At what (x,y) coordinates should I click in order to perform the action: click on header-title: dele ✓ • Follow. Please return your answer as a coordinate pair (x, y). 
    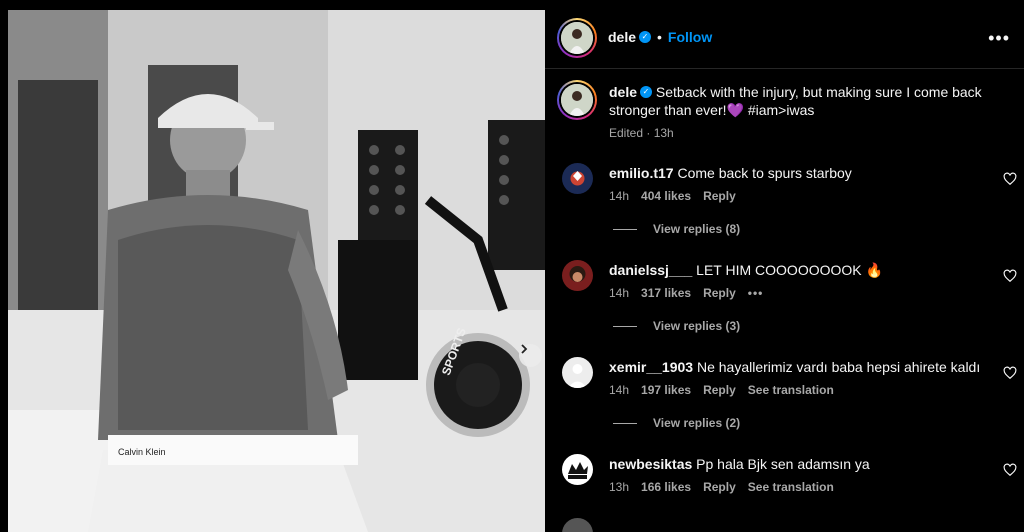
    Looking at the image, I should click on (660, 38).